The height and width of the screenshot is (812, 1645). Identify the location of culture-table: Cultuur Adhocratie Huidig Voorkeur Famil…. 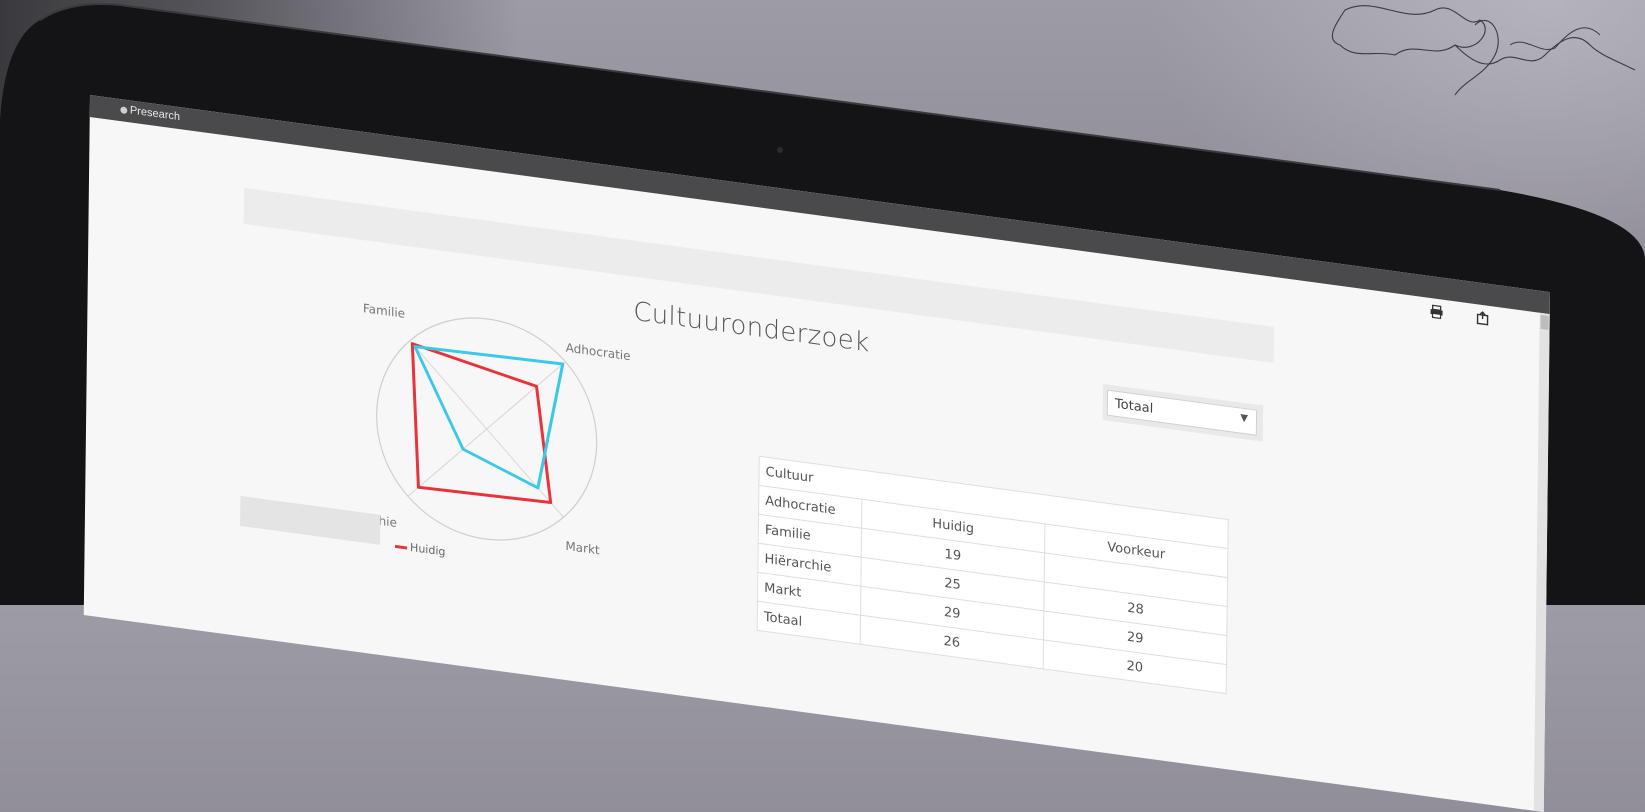
(992, 575).